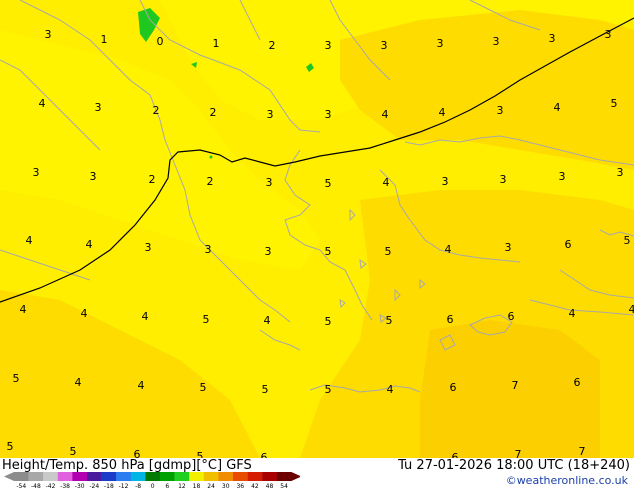  I want to click on map-datetime: Tu 27-01-2026 18:00 UTC (18+240), so click(514, 465).